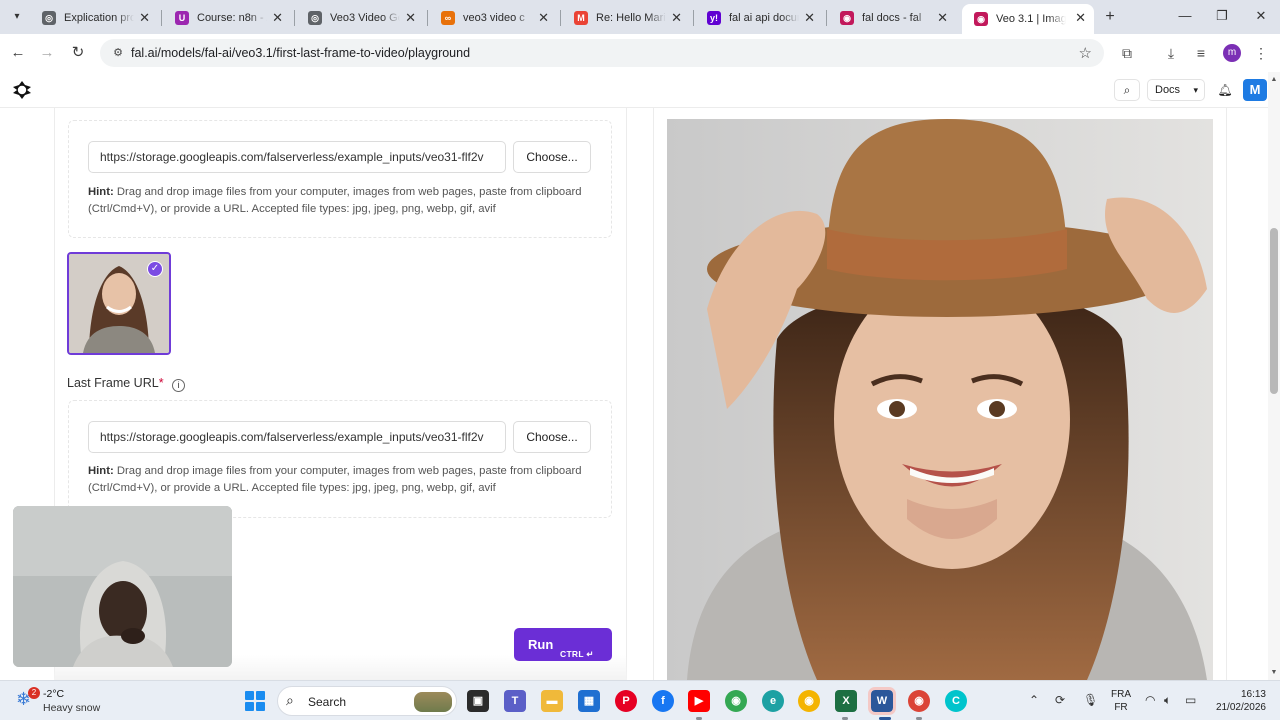 The image size is (1280, 720). Describe the element at coordinates (1121, 701) in the screenshot. I see `input-language: FRA FR` at that location.